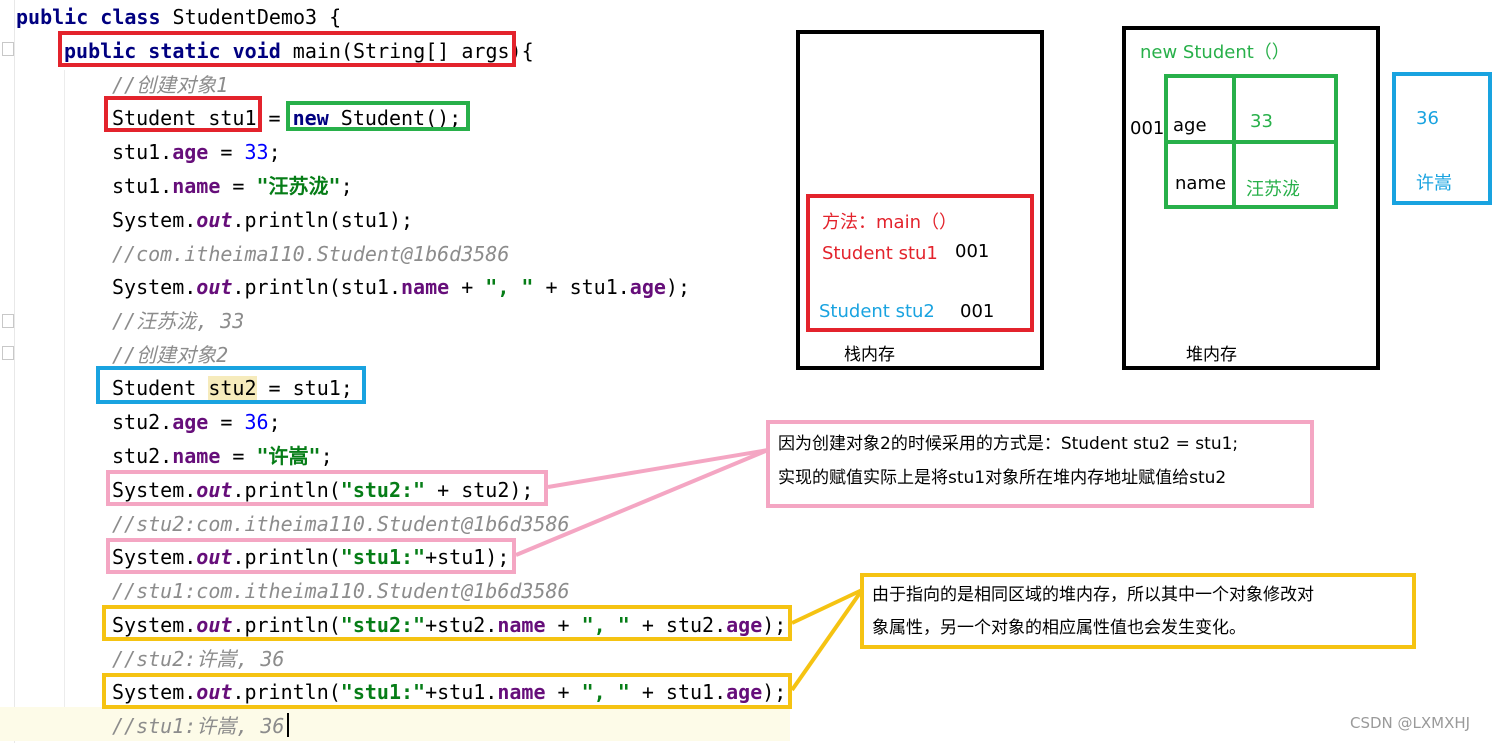  I want to click on stack-var-stu2-address: 001, so click(977, 311).